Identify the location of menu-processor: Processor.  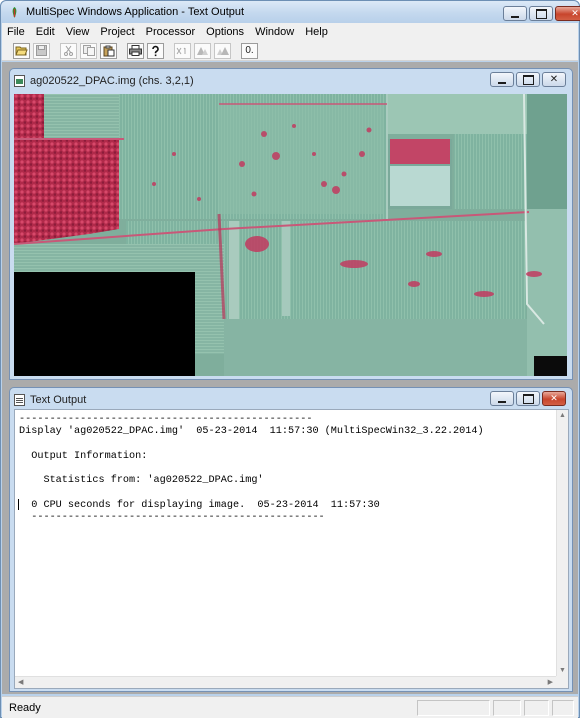
(171, 32).